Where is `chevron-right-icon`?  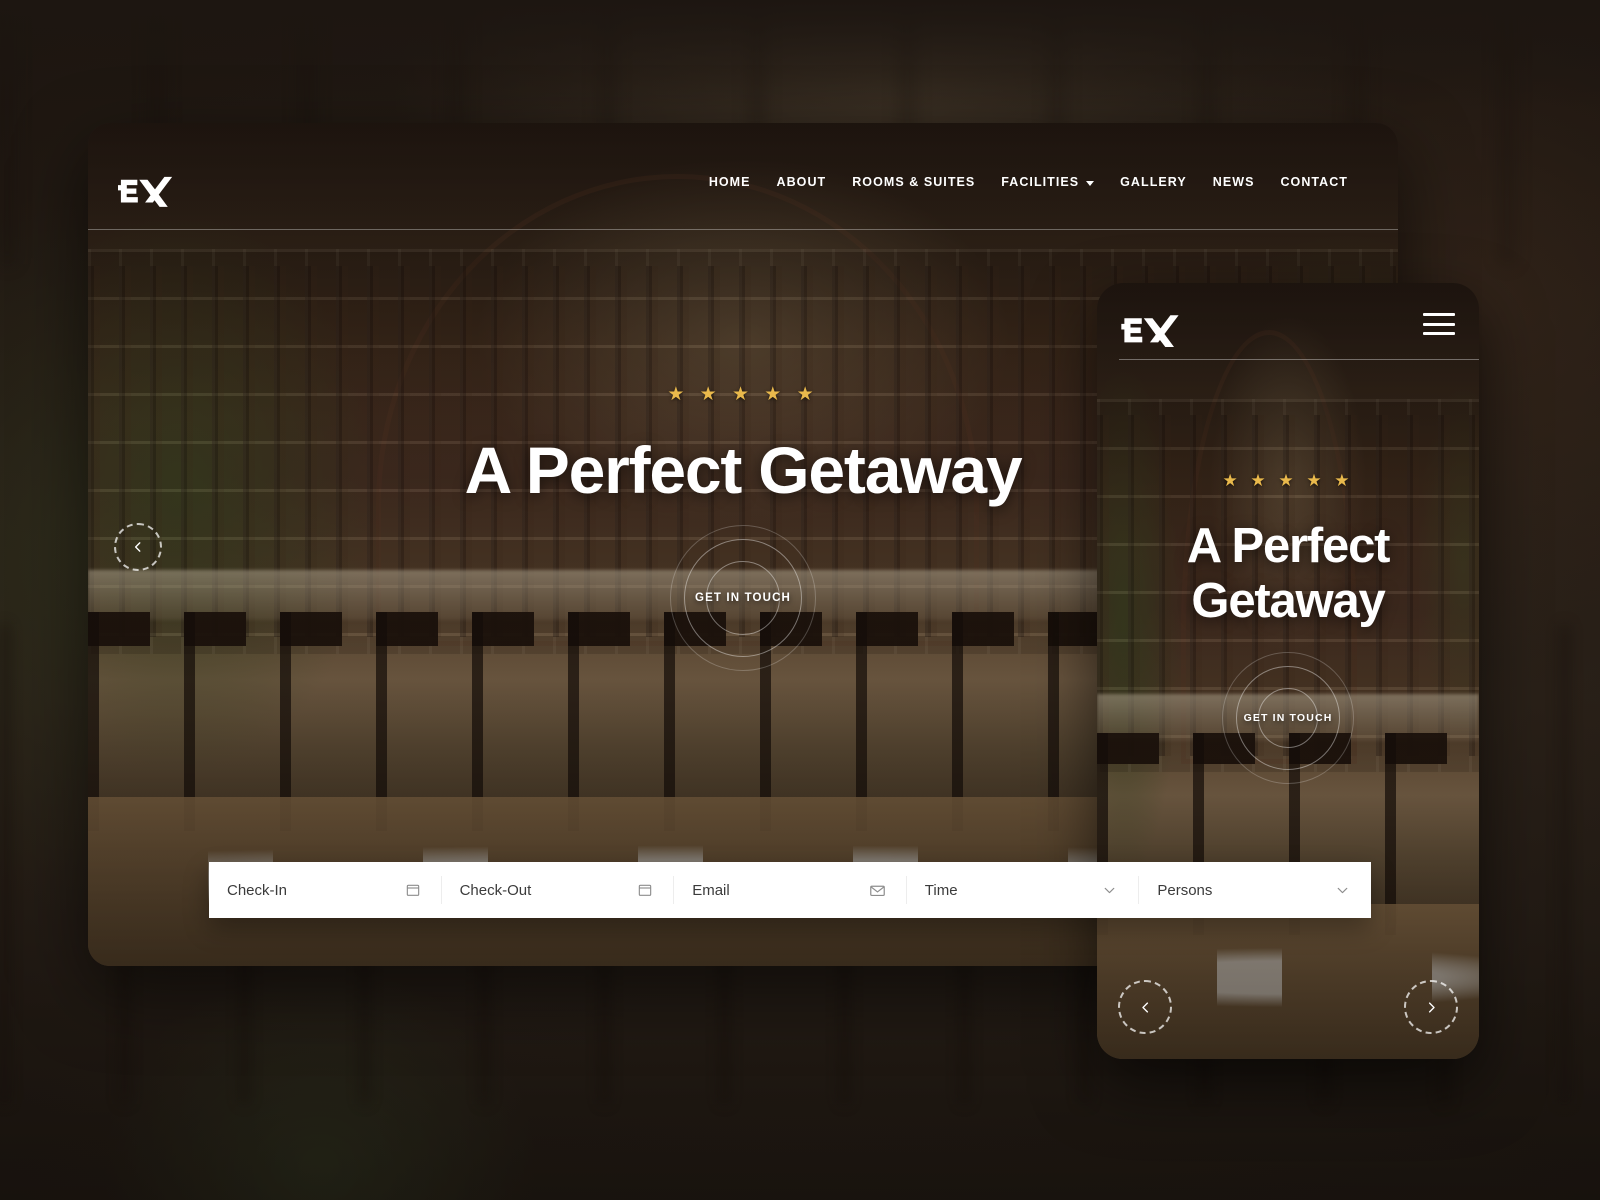
chevron-right-icon is located at coordinates (1431, 1007).